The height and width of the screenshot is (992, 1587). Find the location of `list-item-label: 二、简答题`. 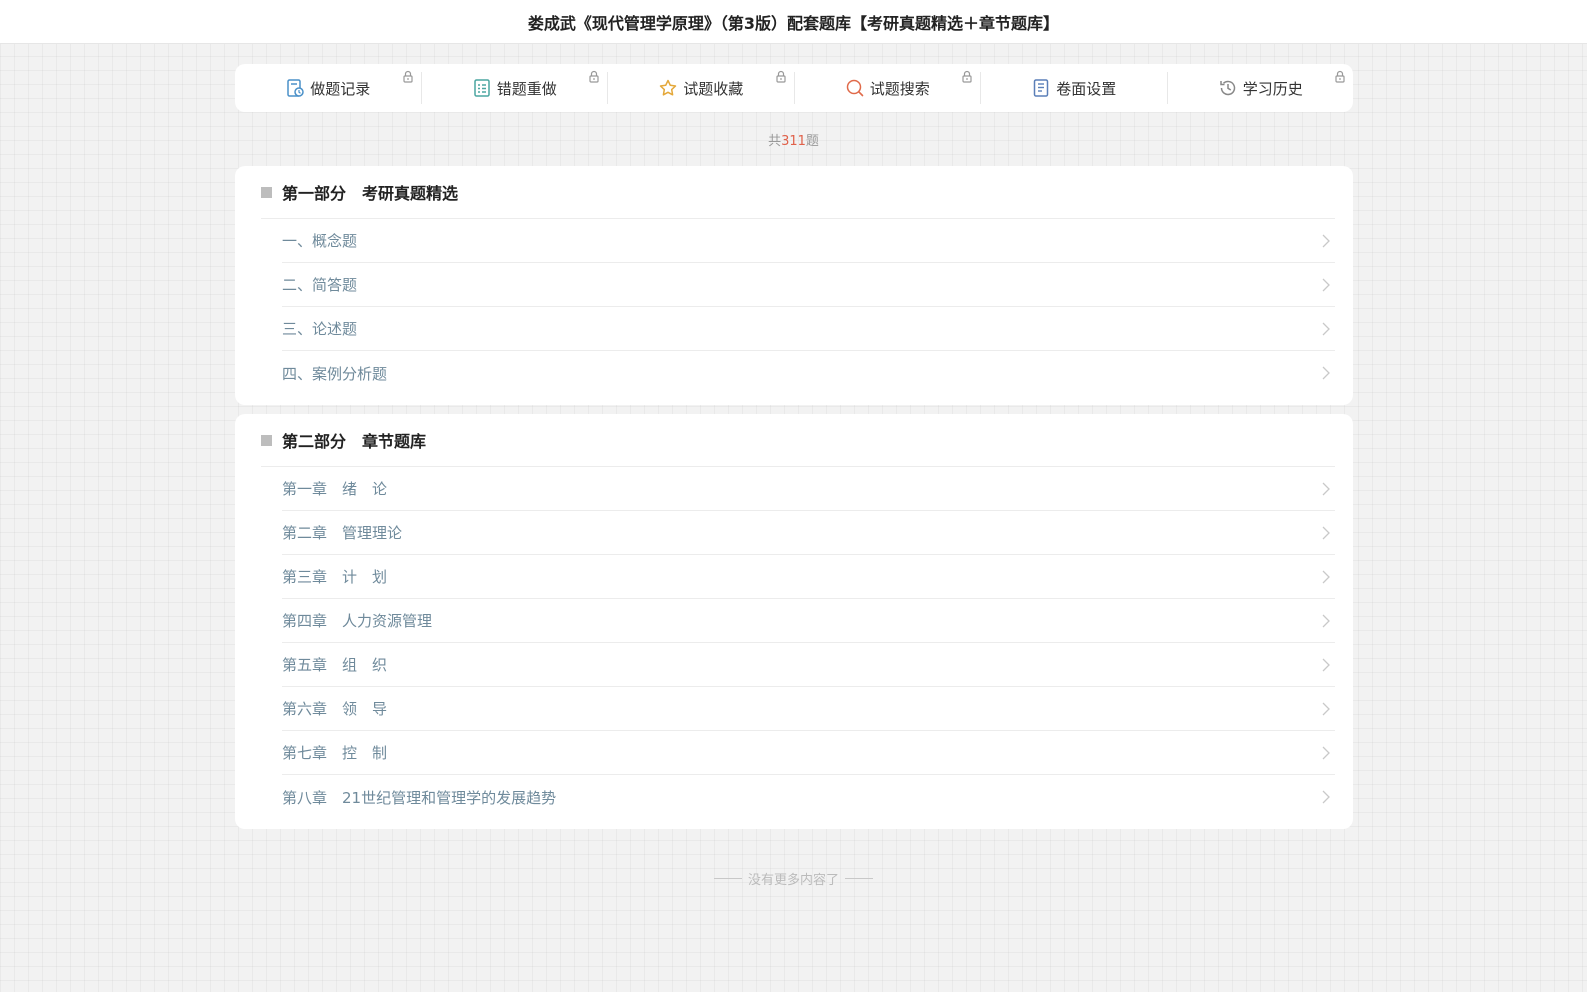

list-item-label: 二、简答题 is located at coordinates (320, 285).